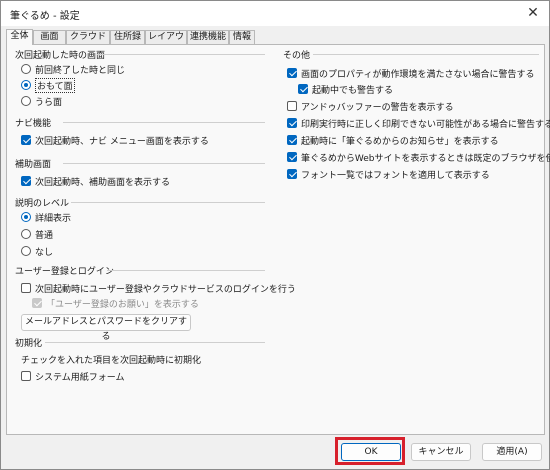 Image resolution: width=550 pixels, height=470 pixels. What do you see at coordinates (42, 204) in the screenshot?
I see `section-level-heading: 説明のレベル` at bounding box center [42, 204].